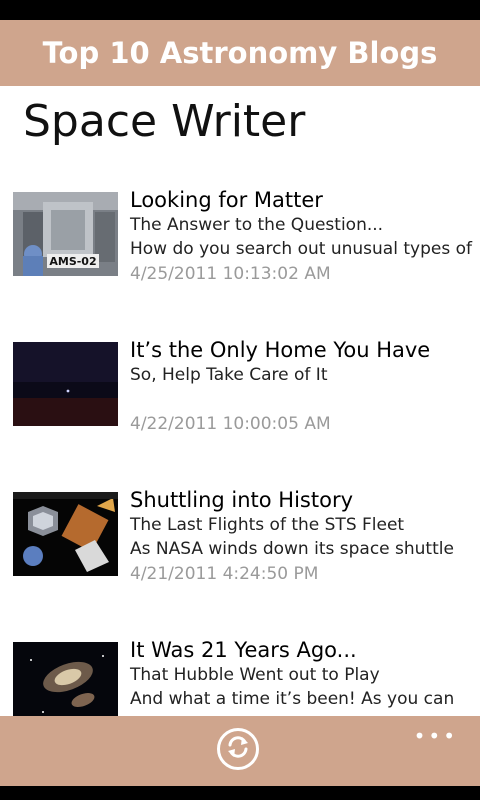  Describe the element at coordinates (229, 375) in the screenshot. I see `post-subtitle: So, Help Take Care of It` at that location.